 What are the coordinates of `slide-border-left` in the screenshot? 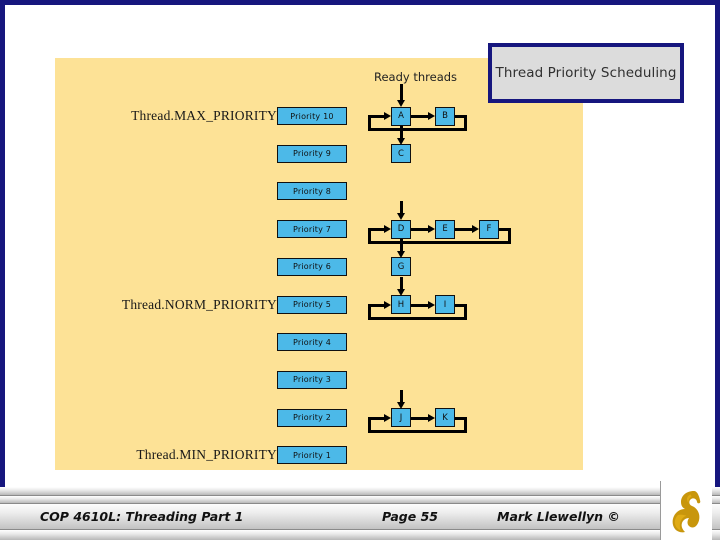 It's located at (2, 243).